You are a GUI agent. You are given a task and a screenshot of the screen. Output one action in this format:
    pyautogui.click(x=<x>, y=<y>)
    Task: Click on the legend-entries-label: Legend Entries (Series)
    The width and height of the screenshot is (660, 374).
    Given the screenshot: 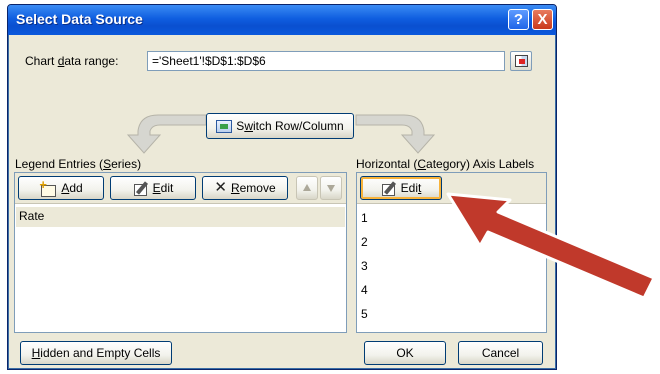 What is the action you would take?
    pyautogui.click(x=78, y=164)
    